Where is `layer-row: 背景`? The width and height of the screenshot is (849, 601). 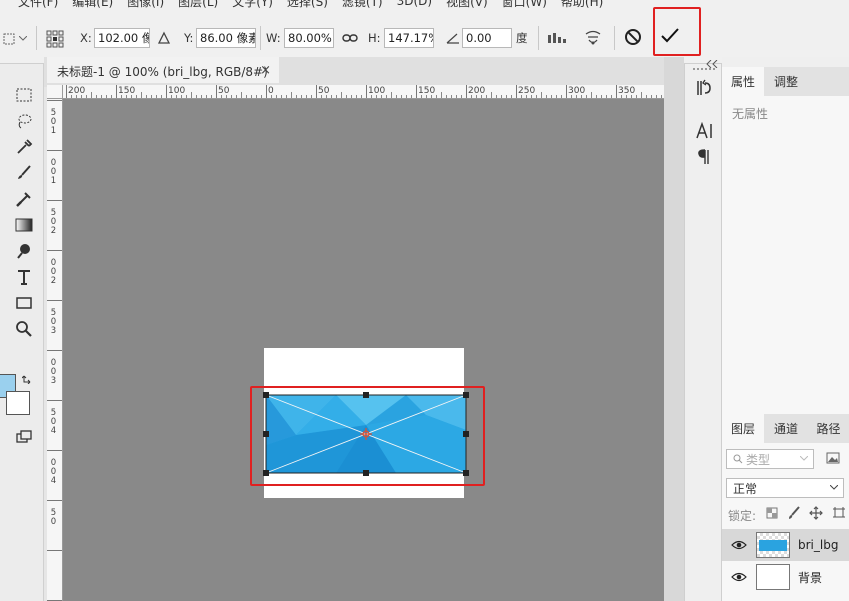 layer-row: 背景 is located at coordinates (785, 577).